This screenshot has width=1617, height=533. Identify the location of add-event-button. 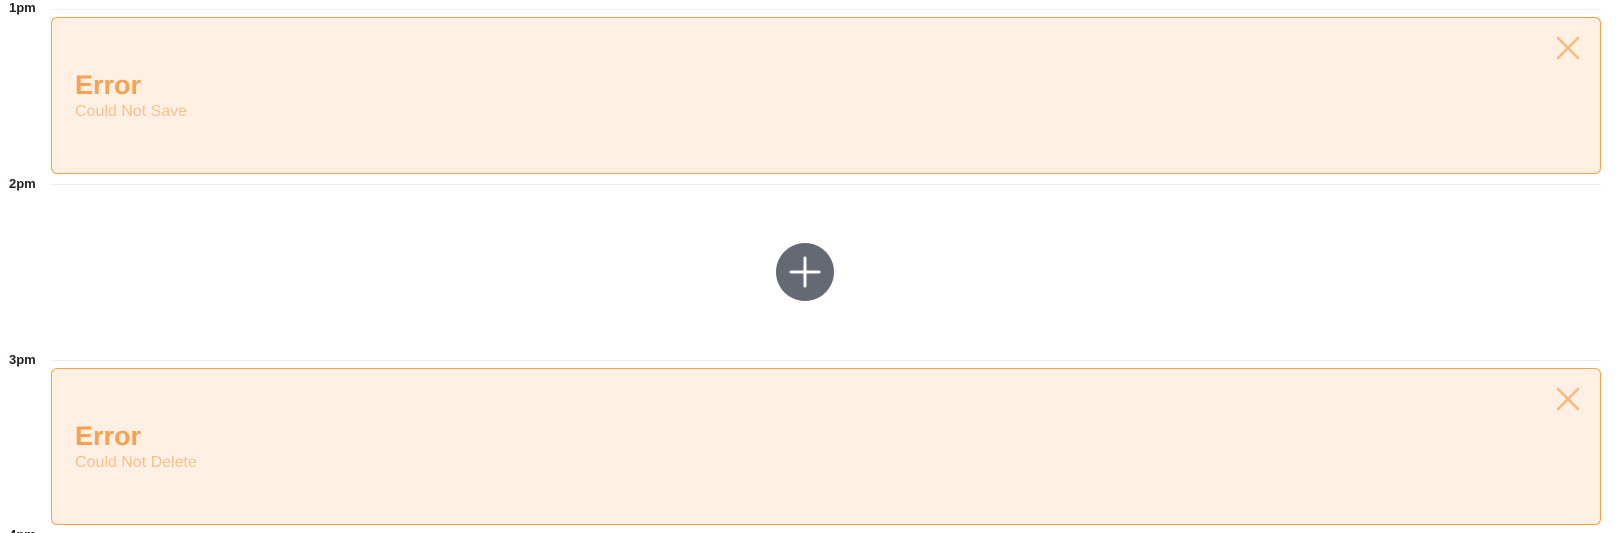
(805, 272).